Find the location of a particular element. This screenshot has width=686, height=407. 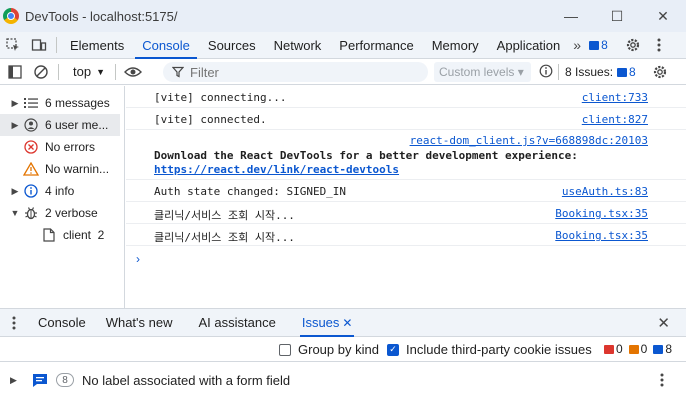

bug-icon is located at coordinates (31, 213).